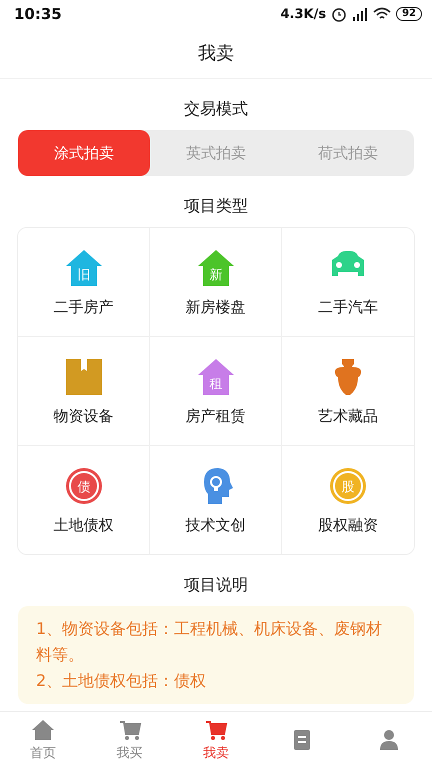 The image size is (432, 768). What do you see at coordinates (348, 525) in the screenshot?
I see `category-label: 股权融资` at bounding box center [348, 525].